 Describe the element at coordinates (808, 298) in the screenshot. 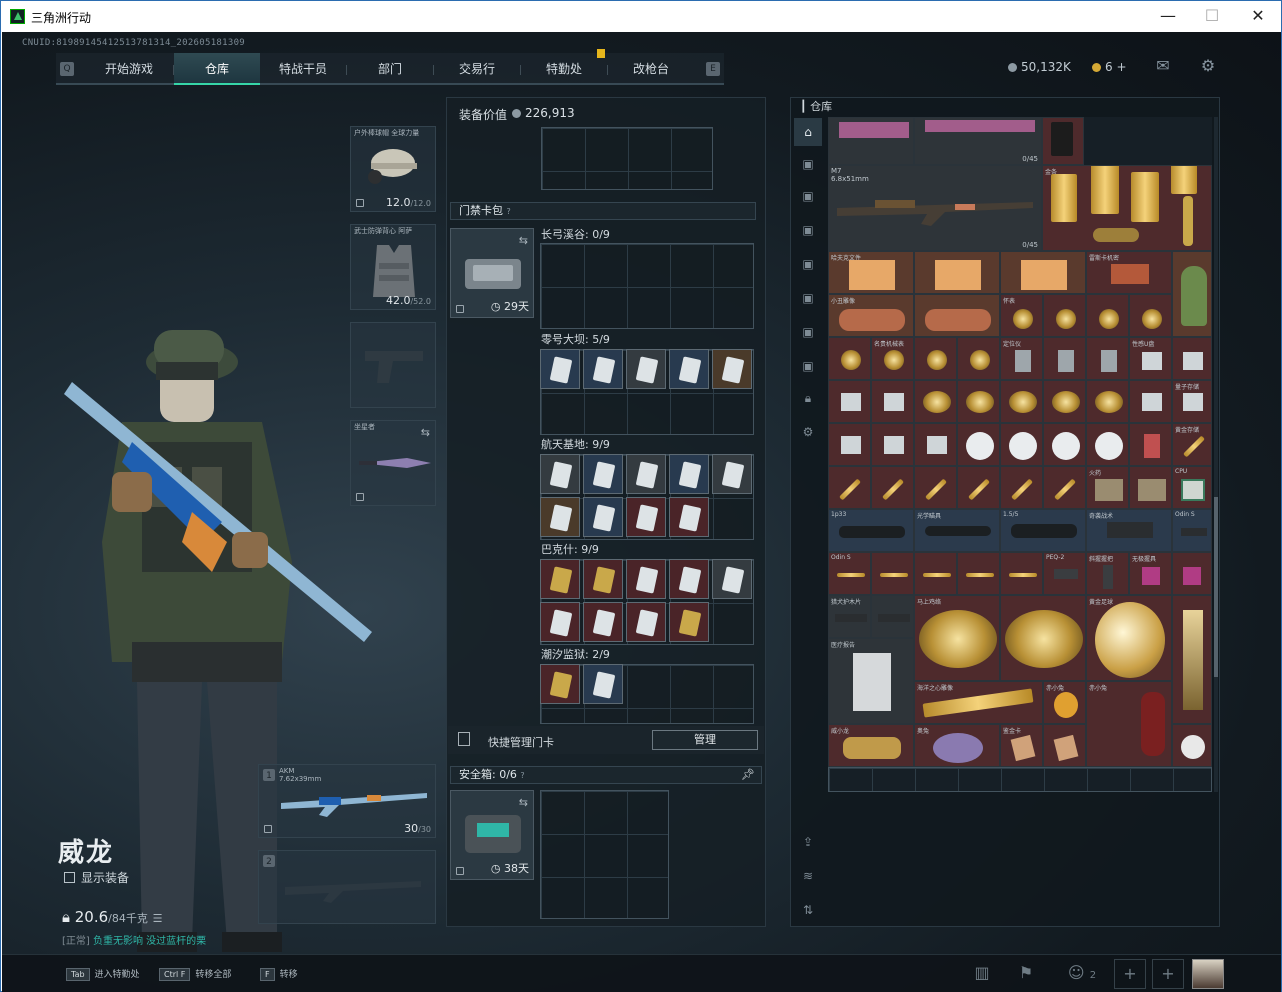

I see `stash-tab-5-icon: ▣` at that location.